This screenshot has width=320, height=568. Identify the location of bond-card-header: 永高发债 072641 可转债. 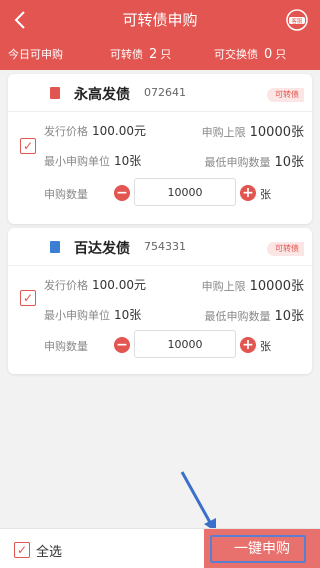
(160, 93).